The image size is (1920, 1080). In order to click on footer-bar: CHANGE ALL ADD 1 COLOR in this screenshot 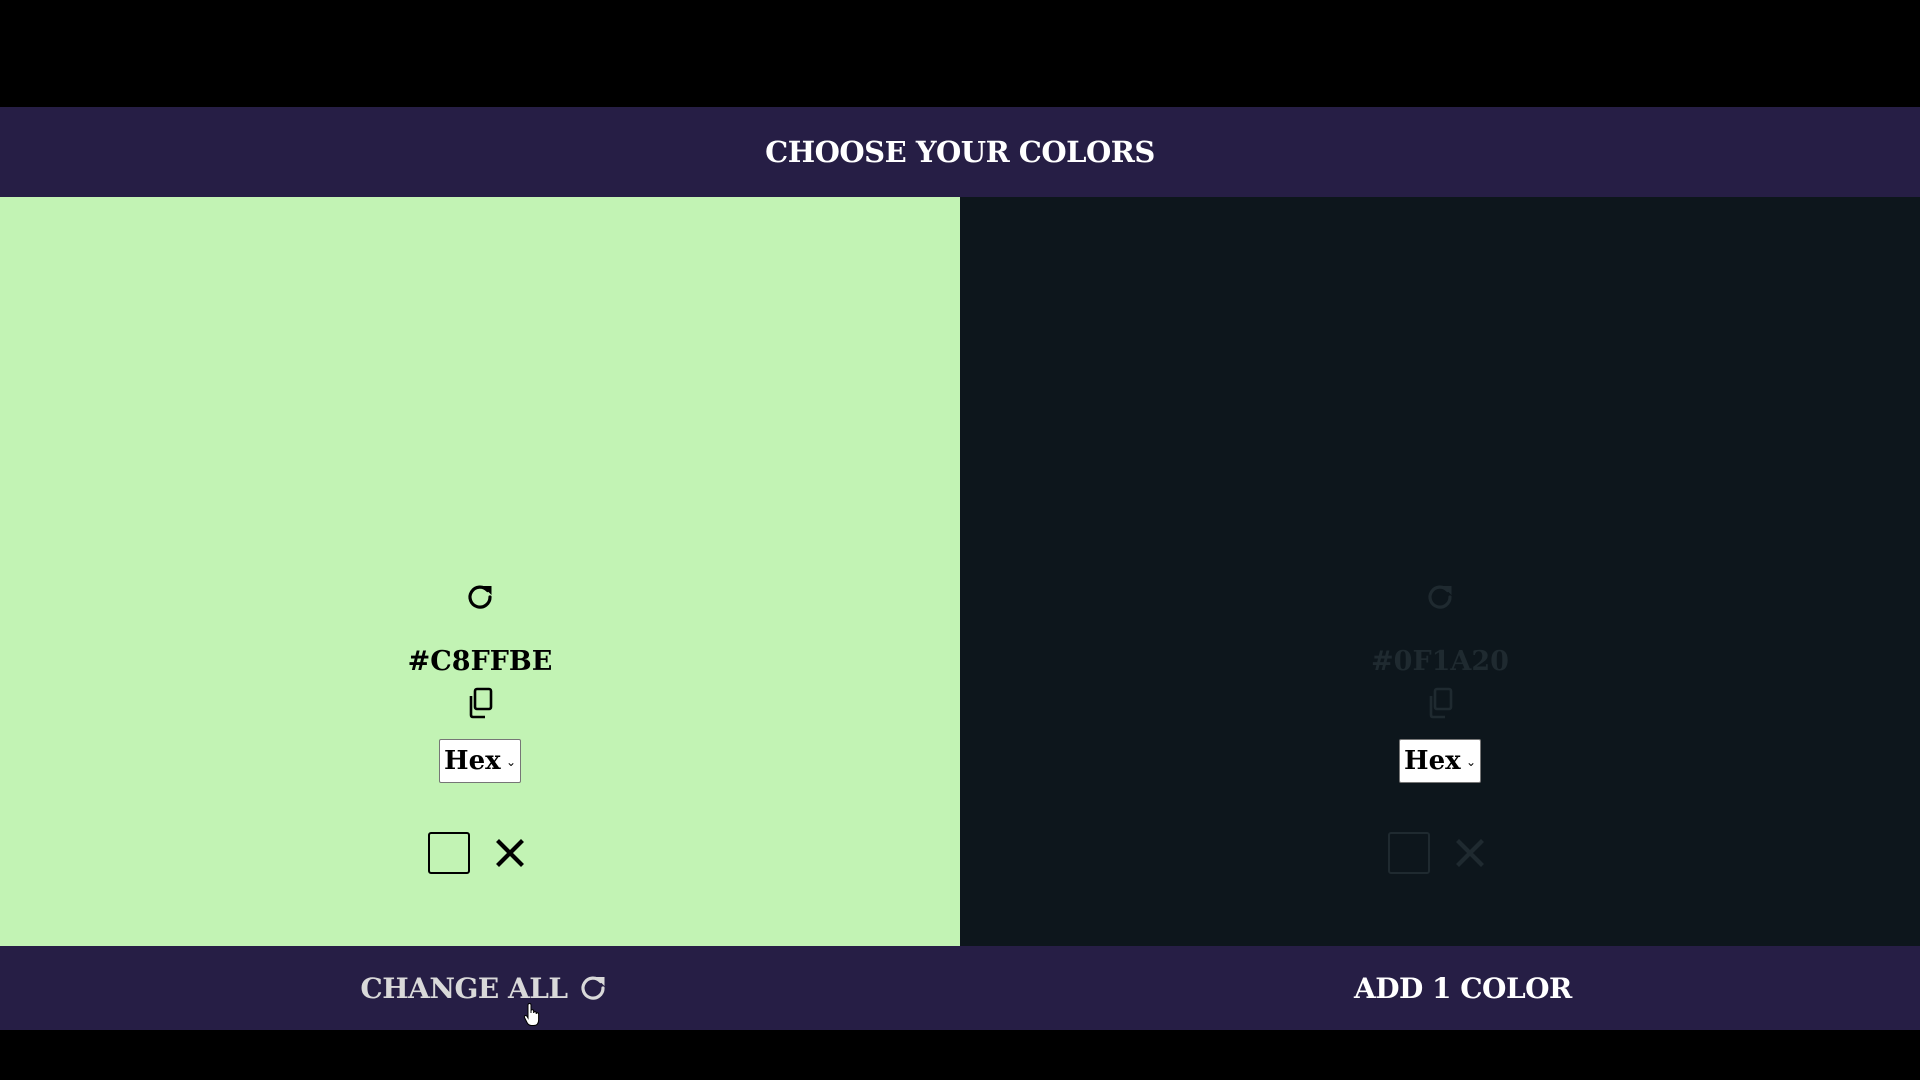, I will do `click(960, 988)`.